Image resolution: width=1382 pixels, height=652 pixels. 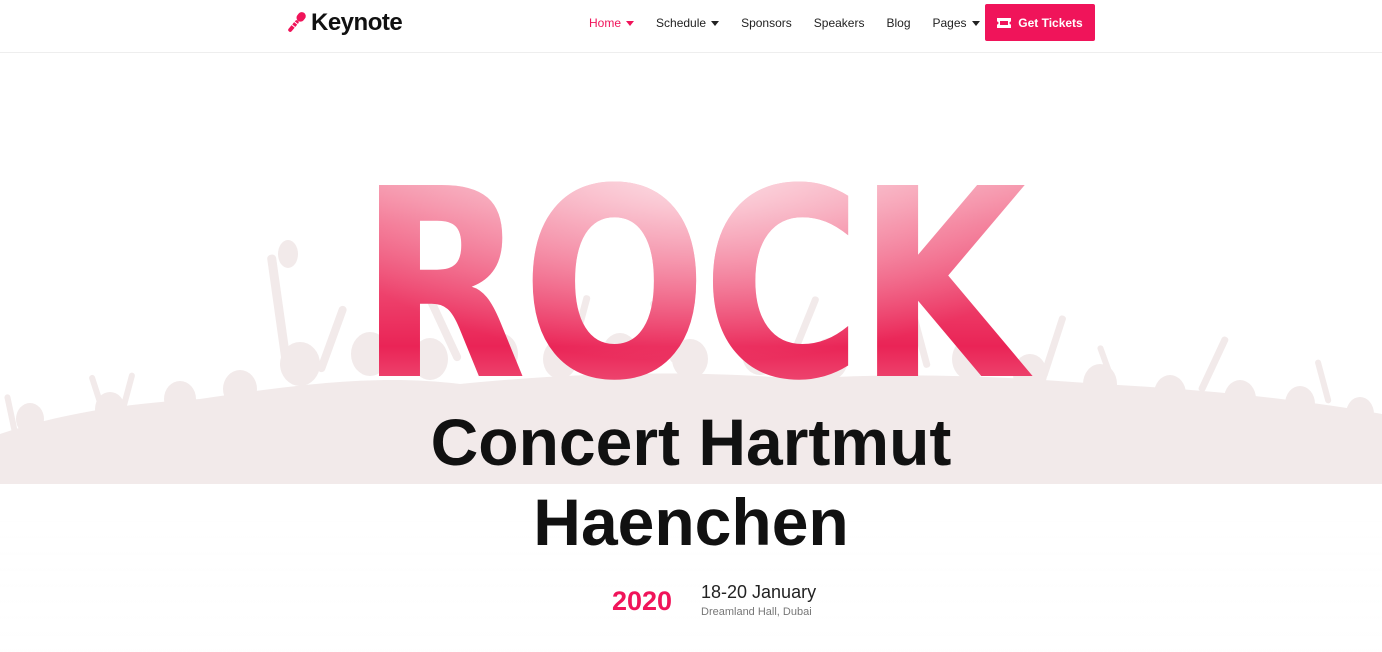 I want to click on nav-item-speakers: Speakers, so click(x=839, y=23).